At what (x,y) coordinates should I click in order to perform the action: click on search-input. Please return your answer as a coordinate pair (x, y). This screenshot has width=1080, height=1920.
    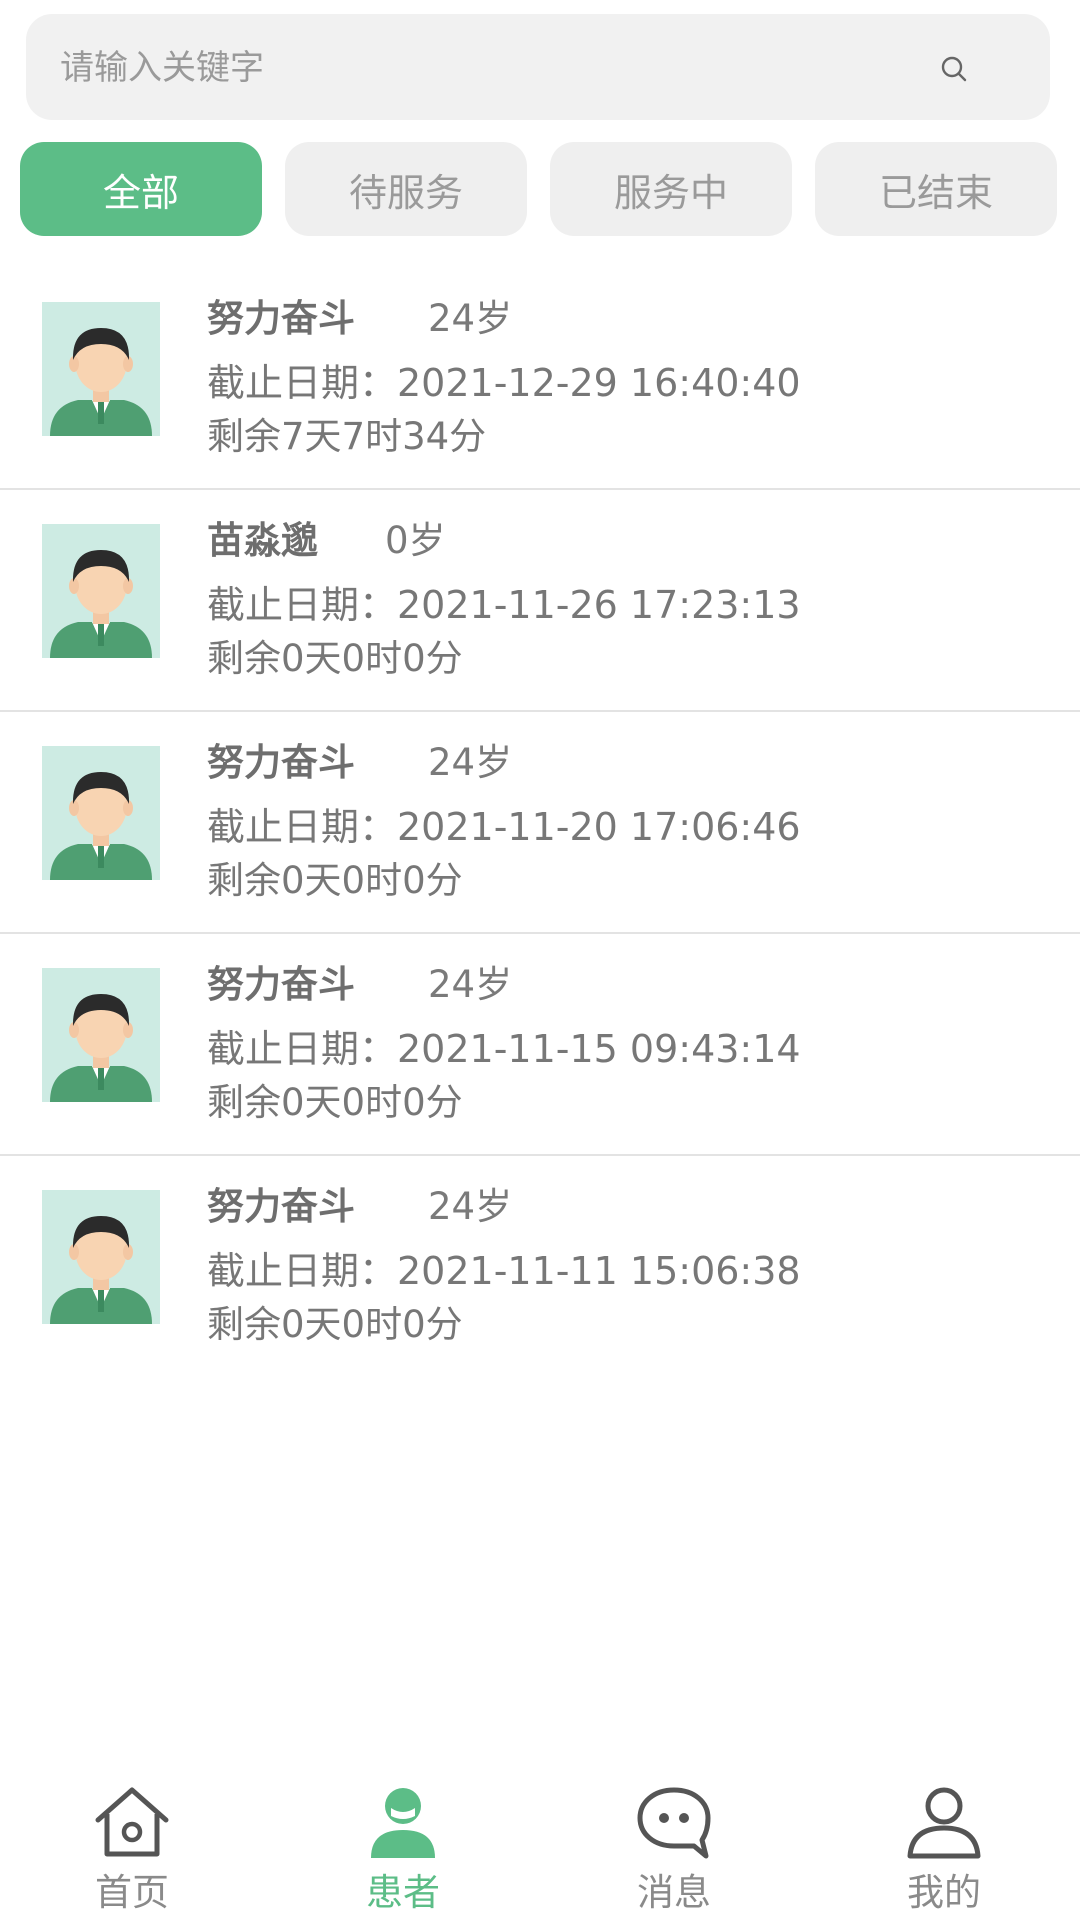
    Looking at the image, I should click on (470, 68).